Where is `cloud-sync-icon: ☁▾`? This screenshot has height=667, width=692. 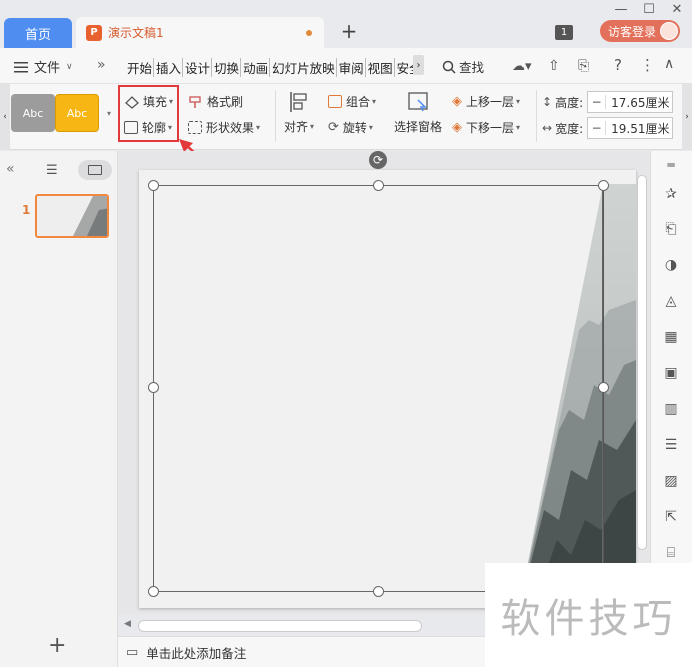 cloud-sync-icon: ☁▾ is located at coordinates (522, 66).